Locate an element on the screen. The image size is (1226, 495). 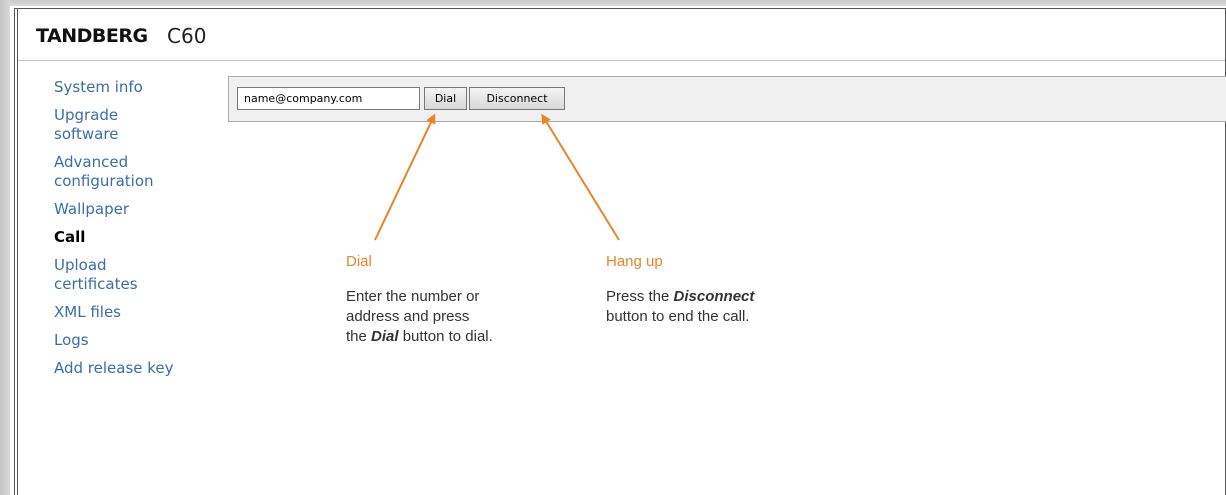
hangup-callout-title: Hang up is located at coordinates (634, 261).